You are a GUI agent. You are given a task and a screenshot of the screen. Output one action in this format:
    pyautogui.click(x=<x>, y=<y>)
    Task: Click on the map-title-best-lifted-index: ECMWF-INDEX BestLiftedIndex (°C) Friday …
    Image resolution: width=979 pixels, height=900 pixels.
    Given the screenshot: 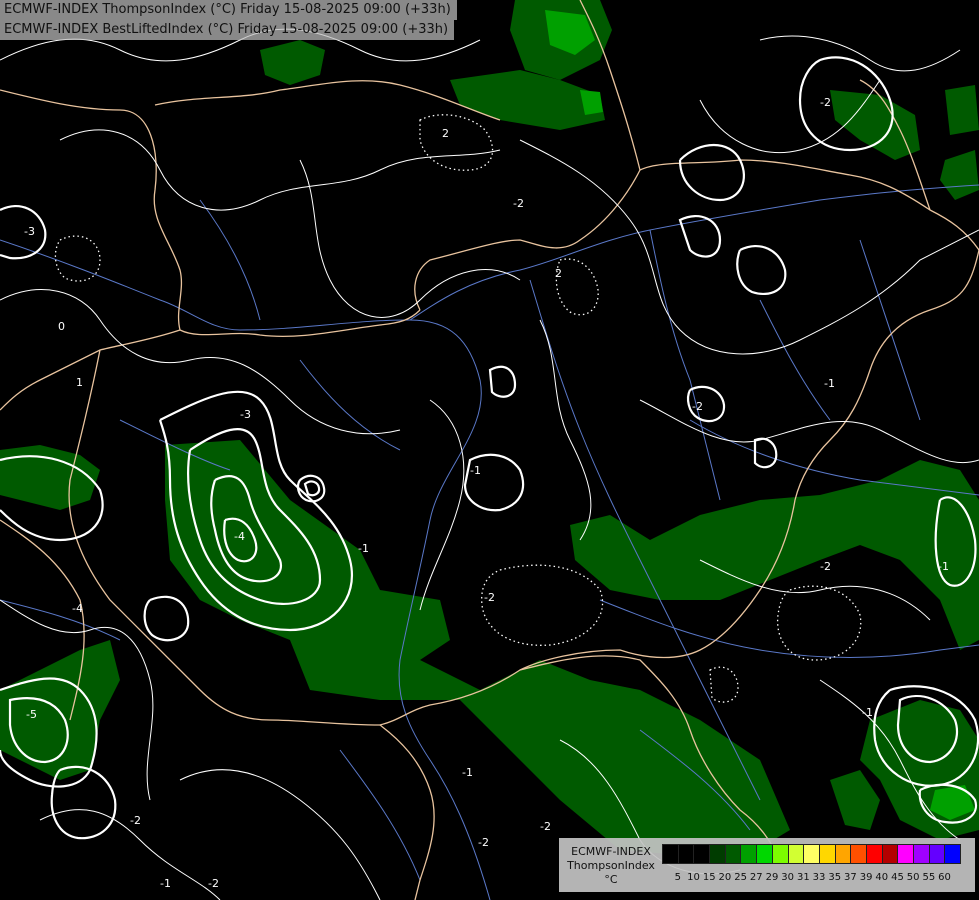 What is the action you would take?
    pyautogui.click(x=227, y=30)
    